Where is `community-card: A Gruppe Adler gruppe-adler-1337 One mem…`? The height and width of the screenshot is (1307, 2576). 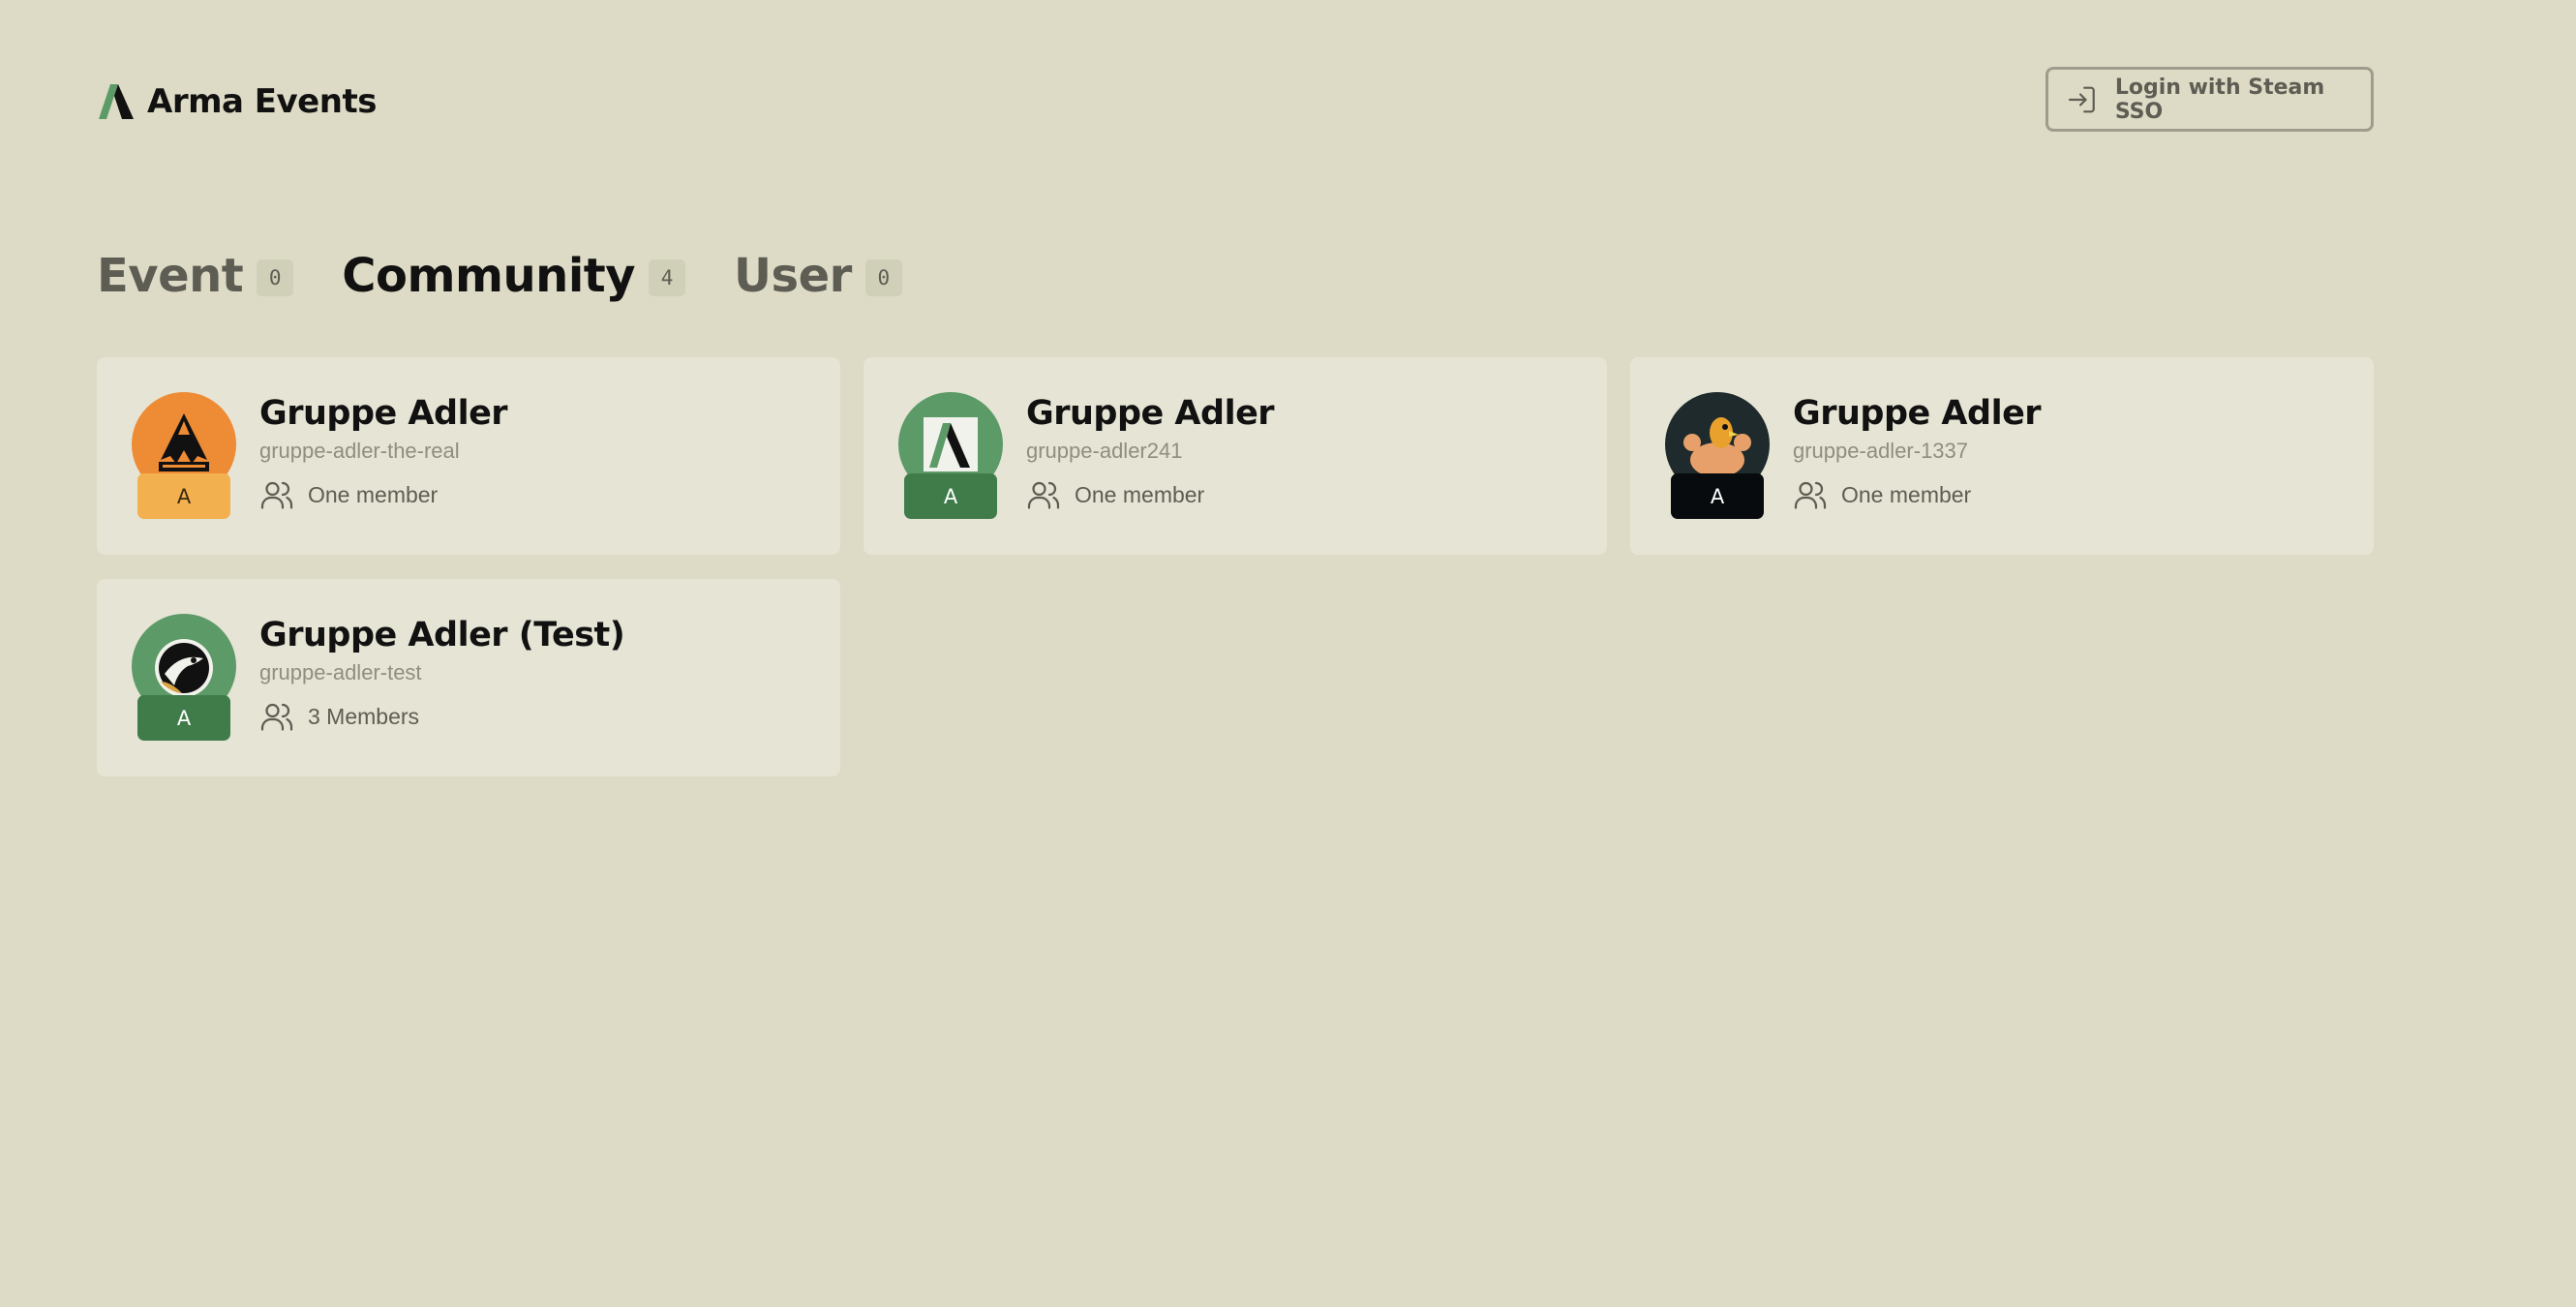 community-card: A Gruppe Adler gruppe-adler-1337 One mem… is located at coordinates (2002, 456).